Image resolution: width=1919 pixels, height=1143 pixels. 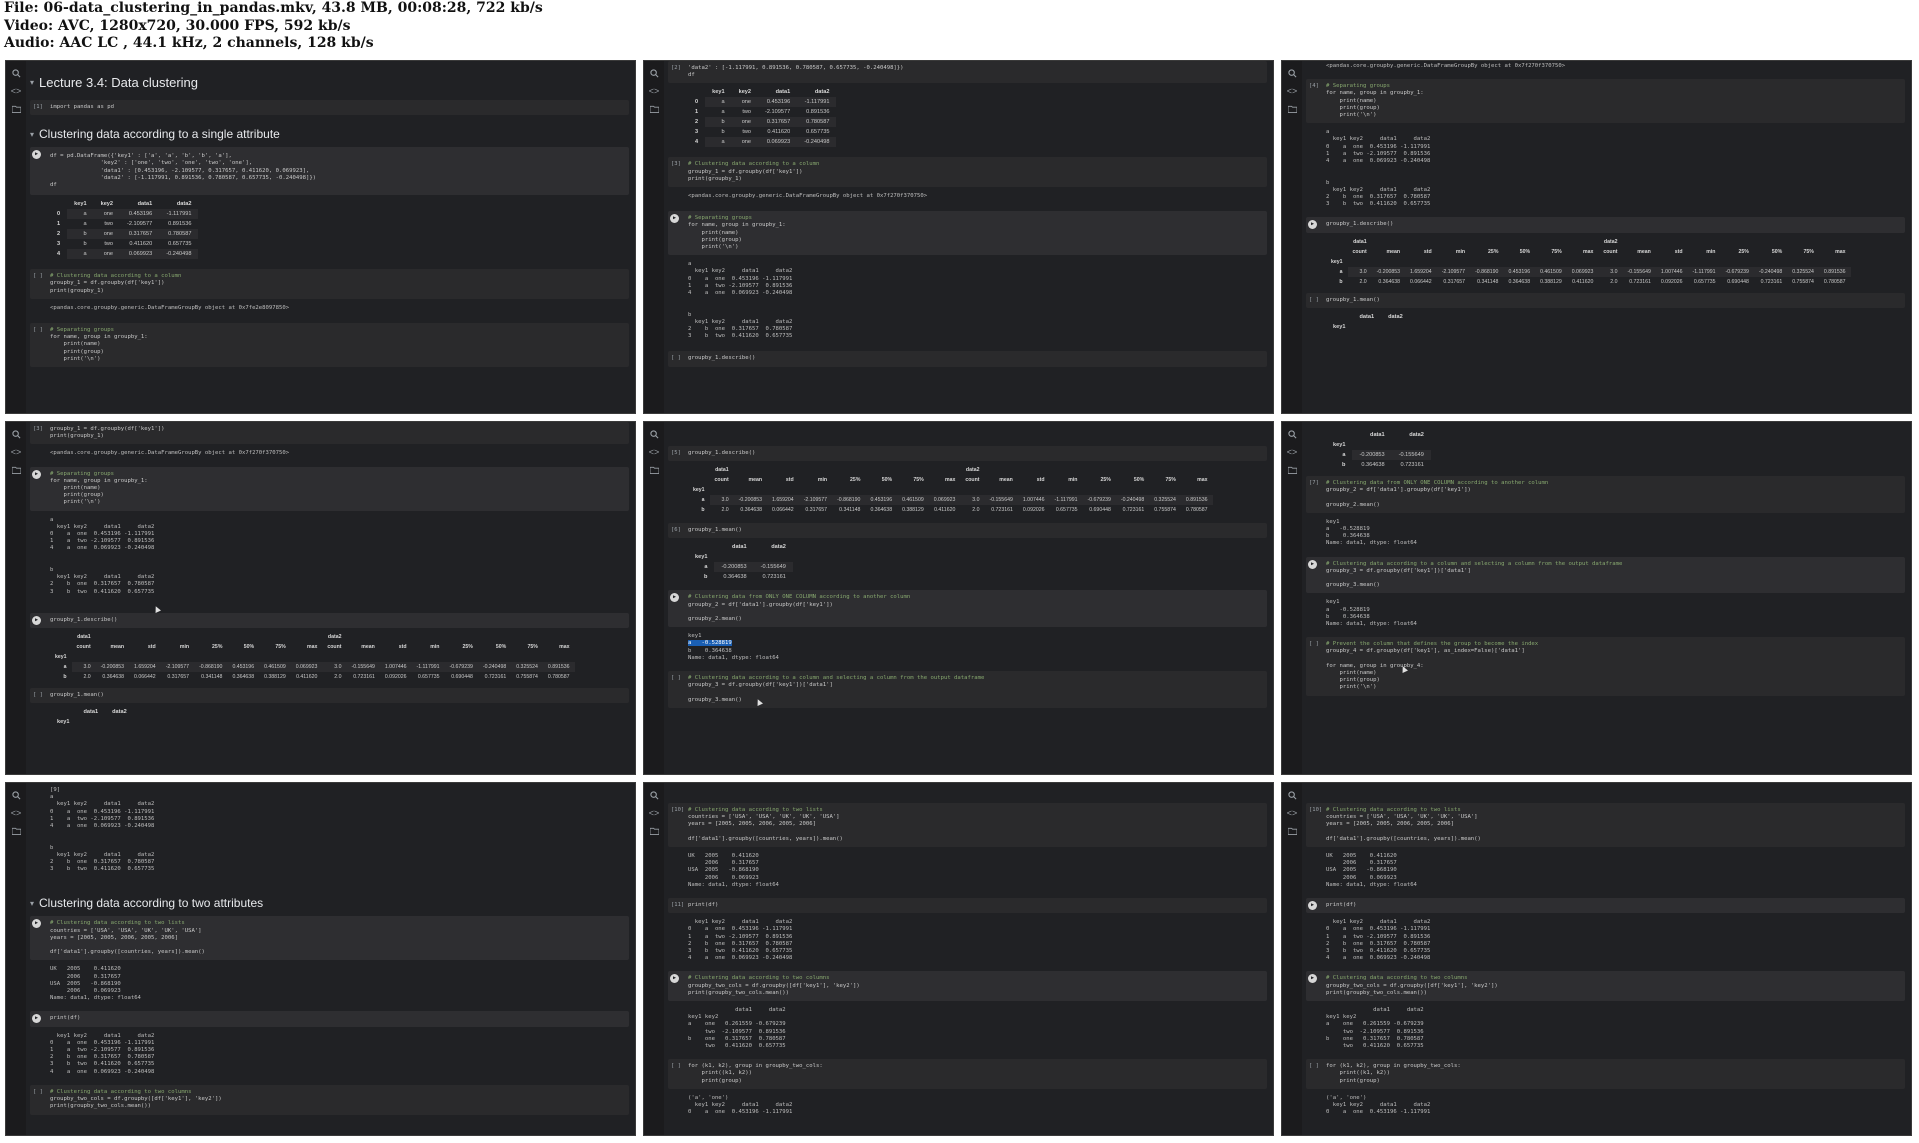 I want to click on mean-output: data1 data2 key1, so click(x=92, y=717).